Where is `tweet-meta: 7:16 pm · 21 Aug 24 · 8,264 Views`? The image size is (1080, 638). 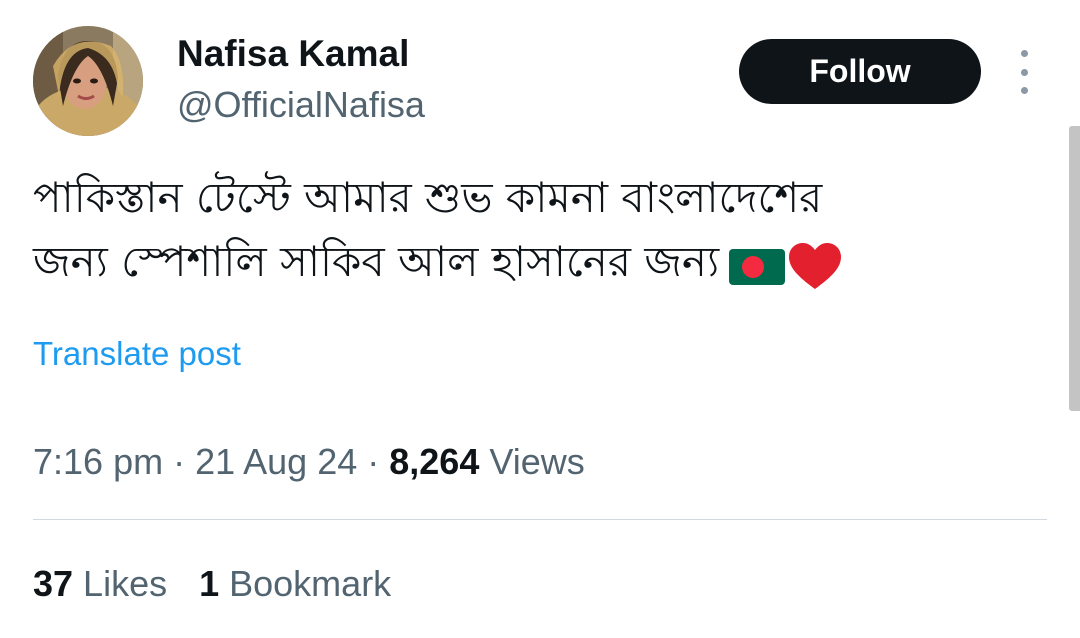 tweet-meta: 7:16 pm · 21 Aug 24 · 8,264 Views is located at coordinates (309, 462).